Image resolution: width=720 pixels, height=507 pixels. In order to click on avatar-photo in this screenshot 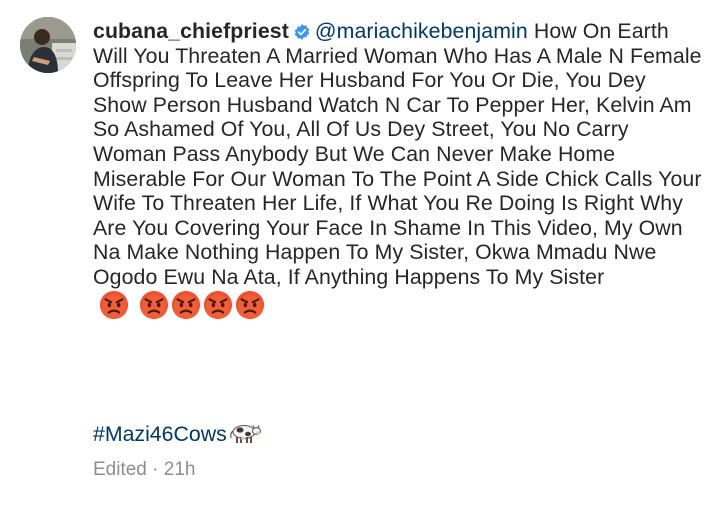, I will do `click(48, 45)`.